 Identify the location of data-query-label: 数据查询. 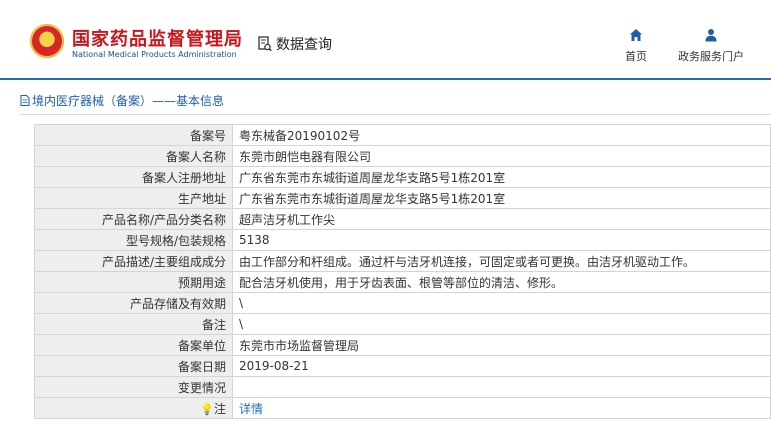
(304, 45).